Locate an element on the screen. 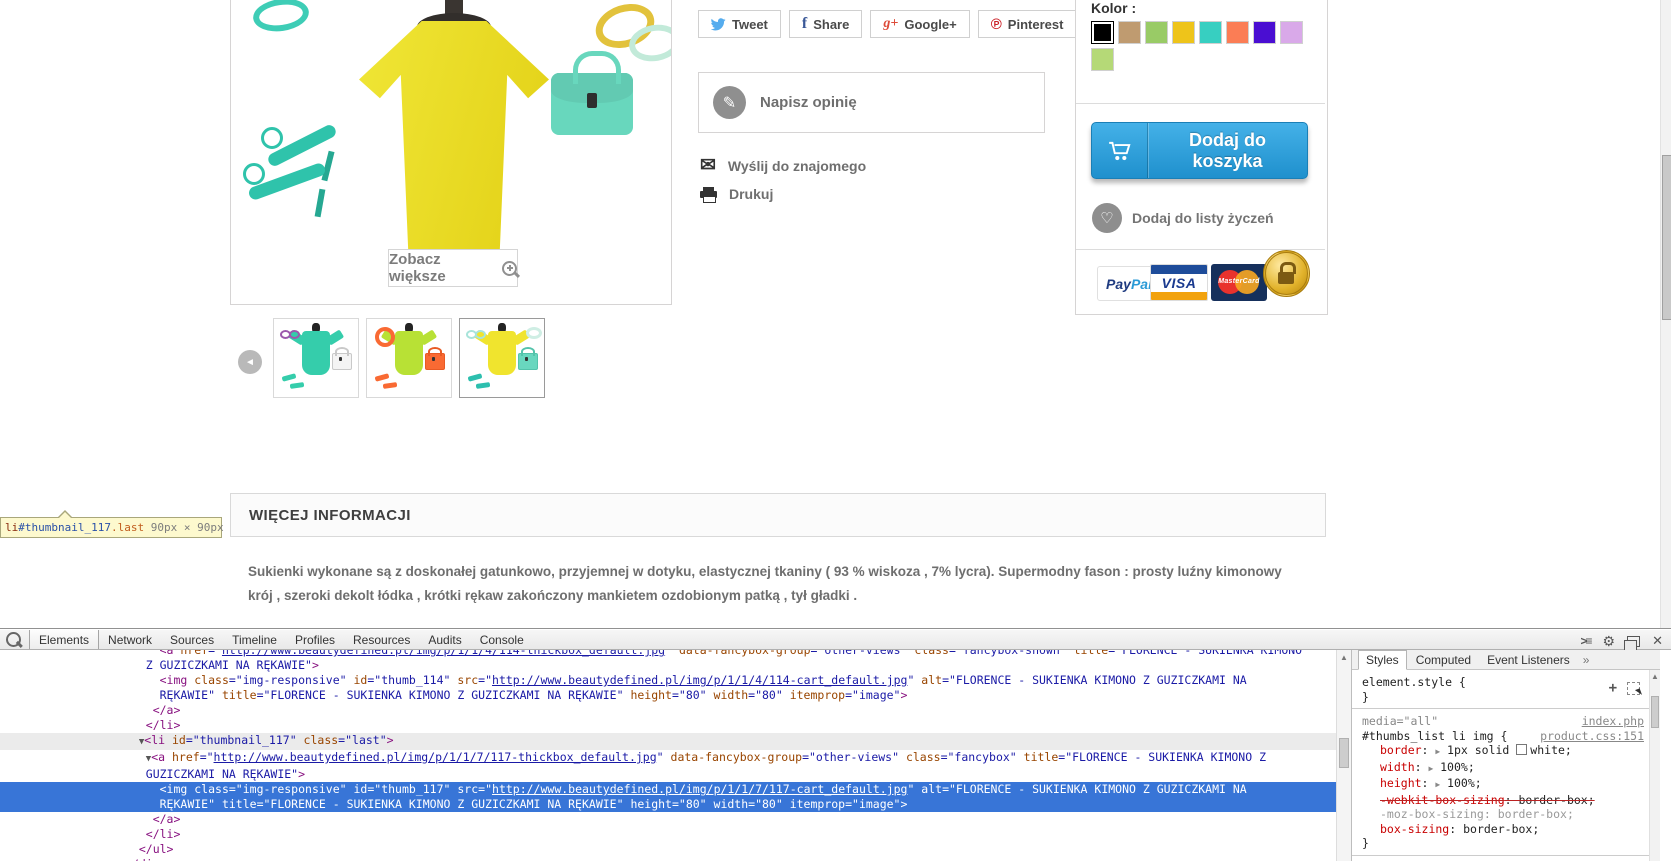 The width and height of the screenshot is (1671, 861). stylesheet-link: product.css:151 is located at coordinates (1592, 736).